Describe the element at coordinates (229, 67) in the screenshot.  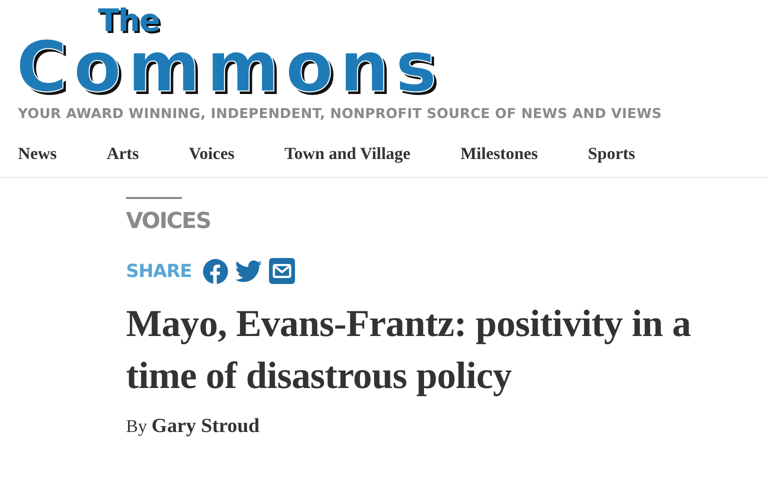
I see `logo-text: Commons` at that location.